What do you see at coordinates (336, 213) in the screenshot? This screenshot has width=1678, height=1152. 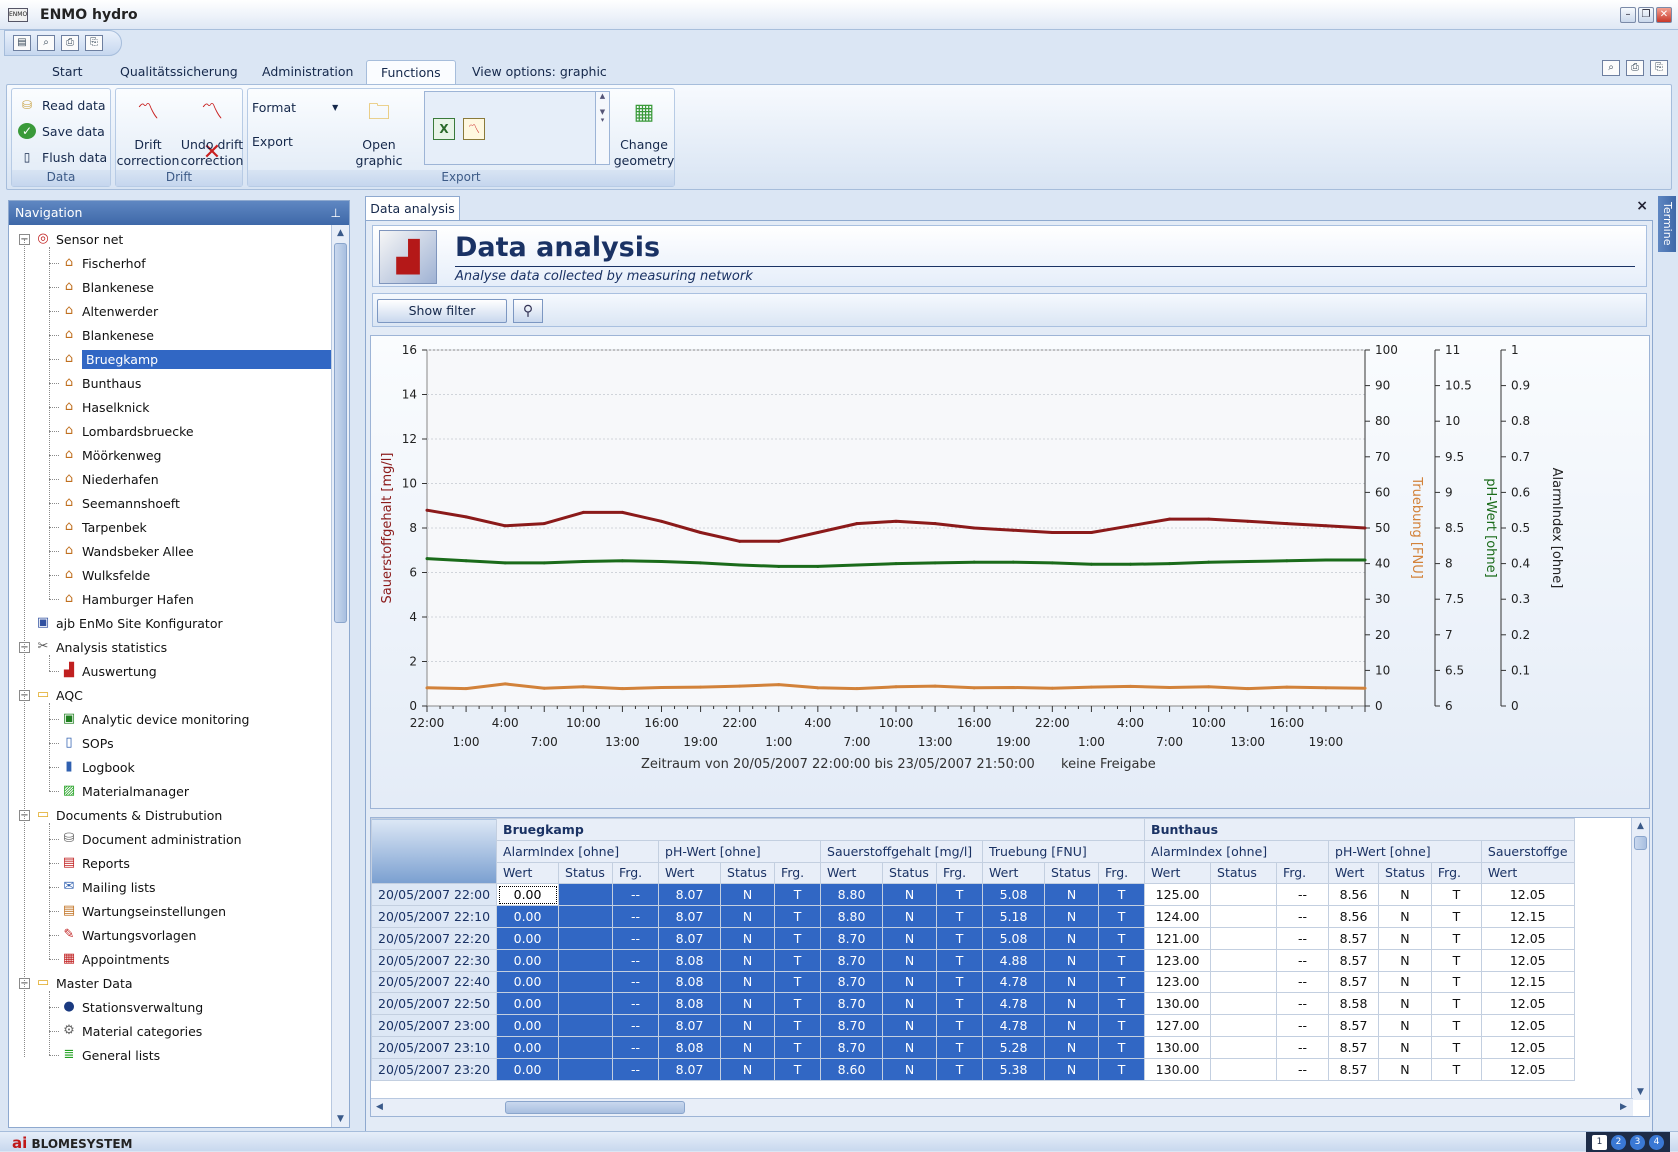 I see `pin-icon: ⊥` at bounding box center [336, 213].